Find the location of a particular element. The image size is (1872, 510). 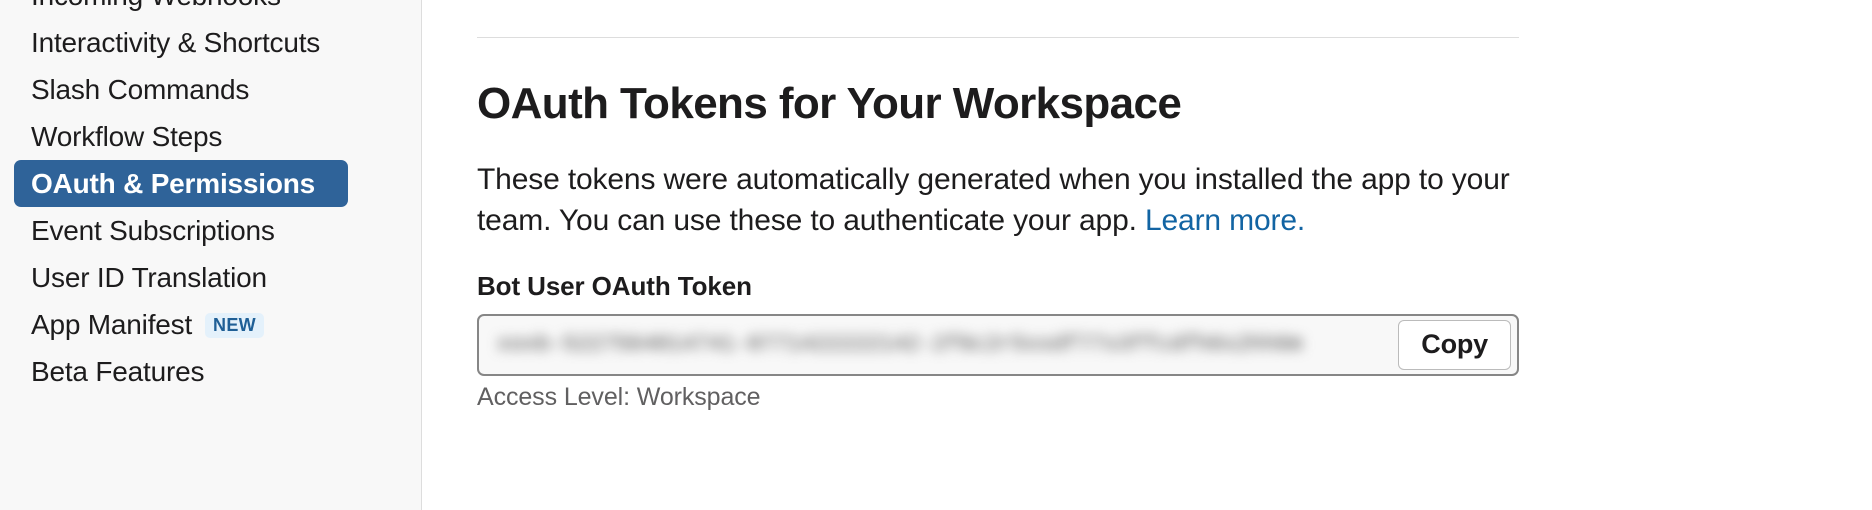

sidebar-item-label: Event Subscriptions is located at coordinates (153, 230).